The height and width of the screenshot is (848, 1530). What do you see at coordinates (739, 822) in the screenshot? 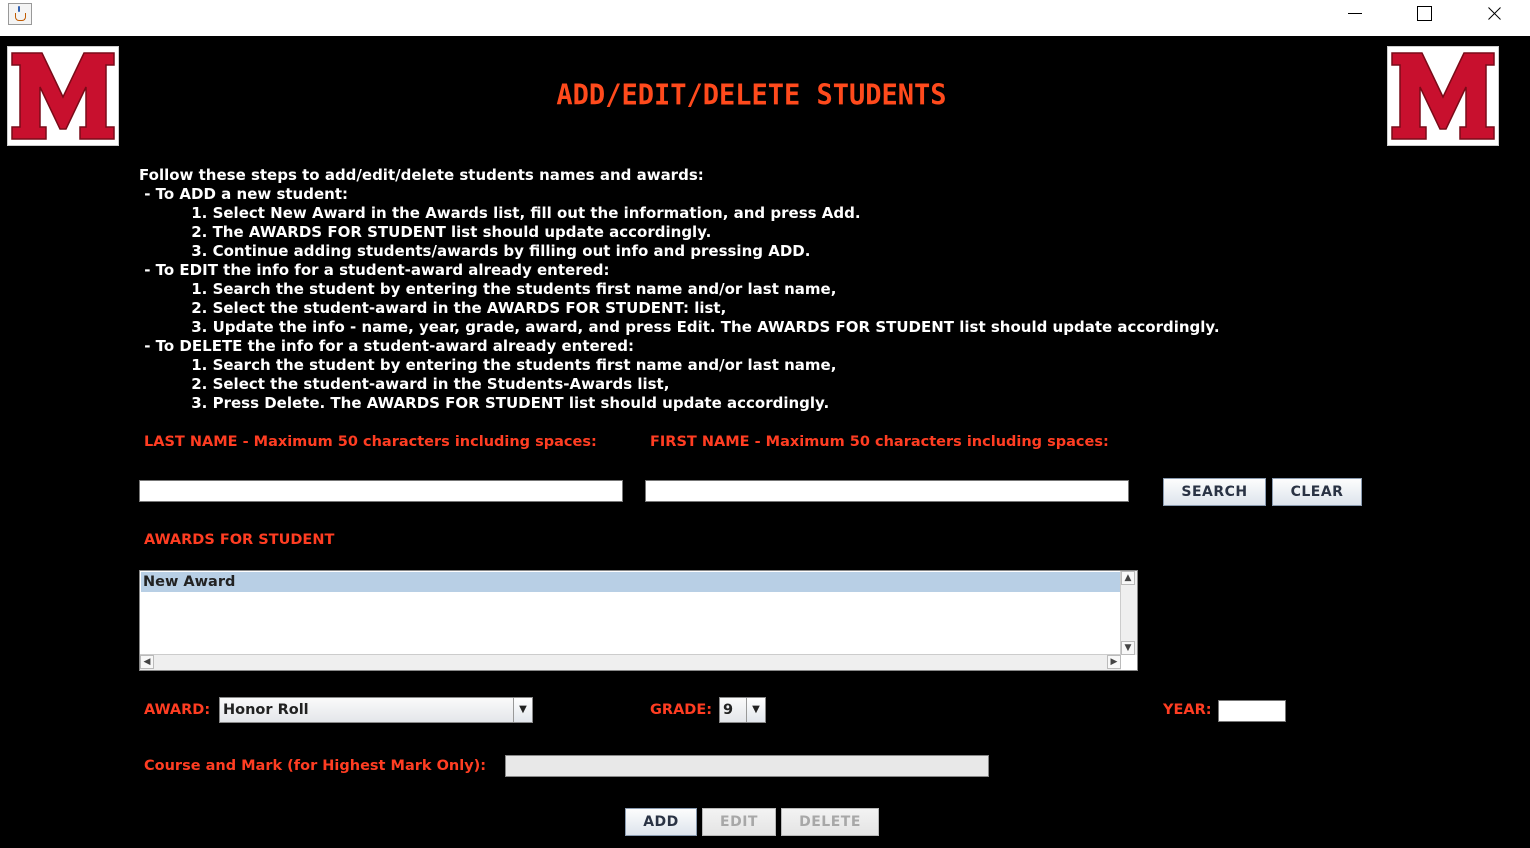
I see `edit-button: EDIT` at bounding box center [739, 822].